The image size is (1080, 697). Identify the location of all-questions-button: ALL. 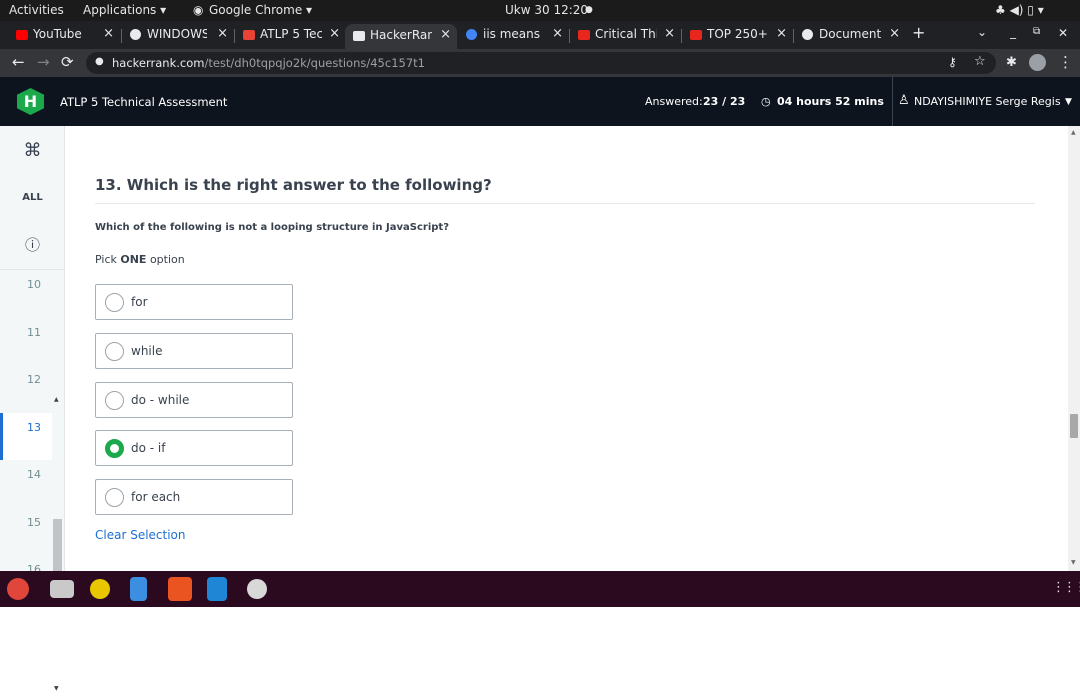
(32, 197).